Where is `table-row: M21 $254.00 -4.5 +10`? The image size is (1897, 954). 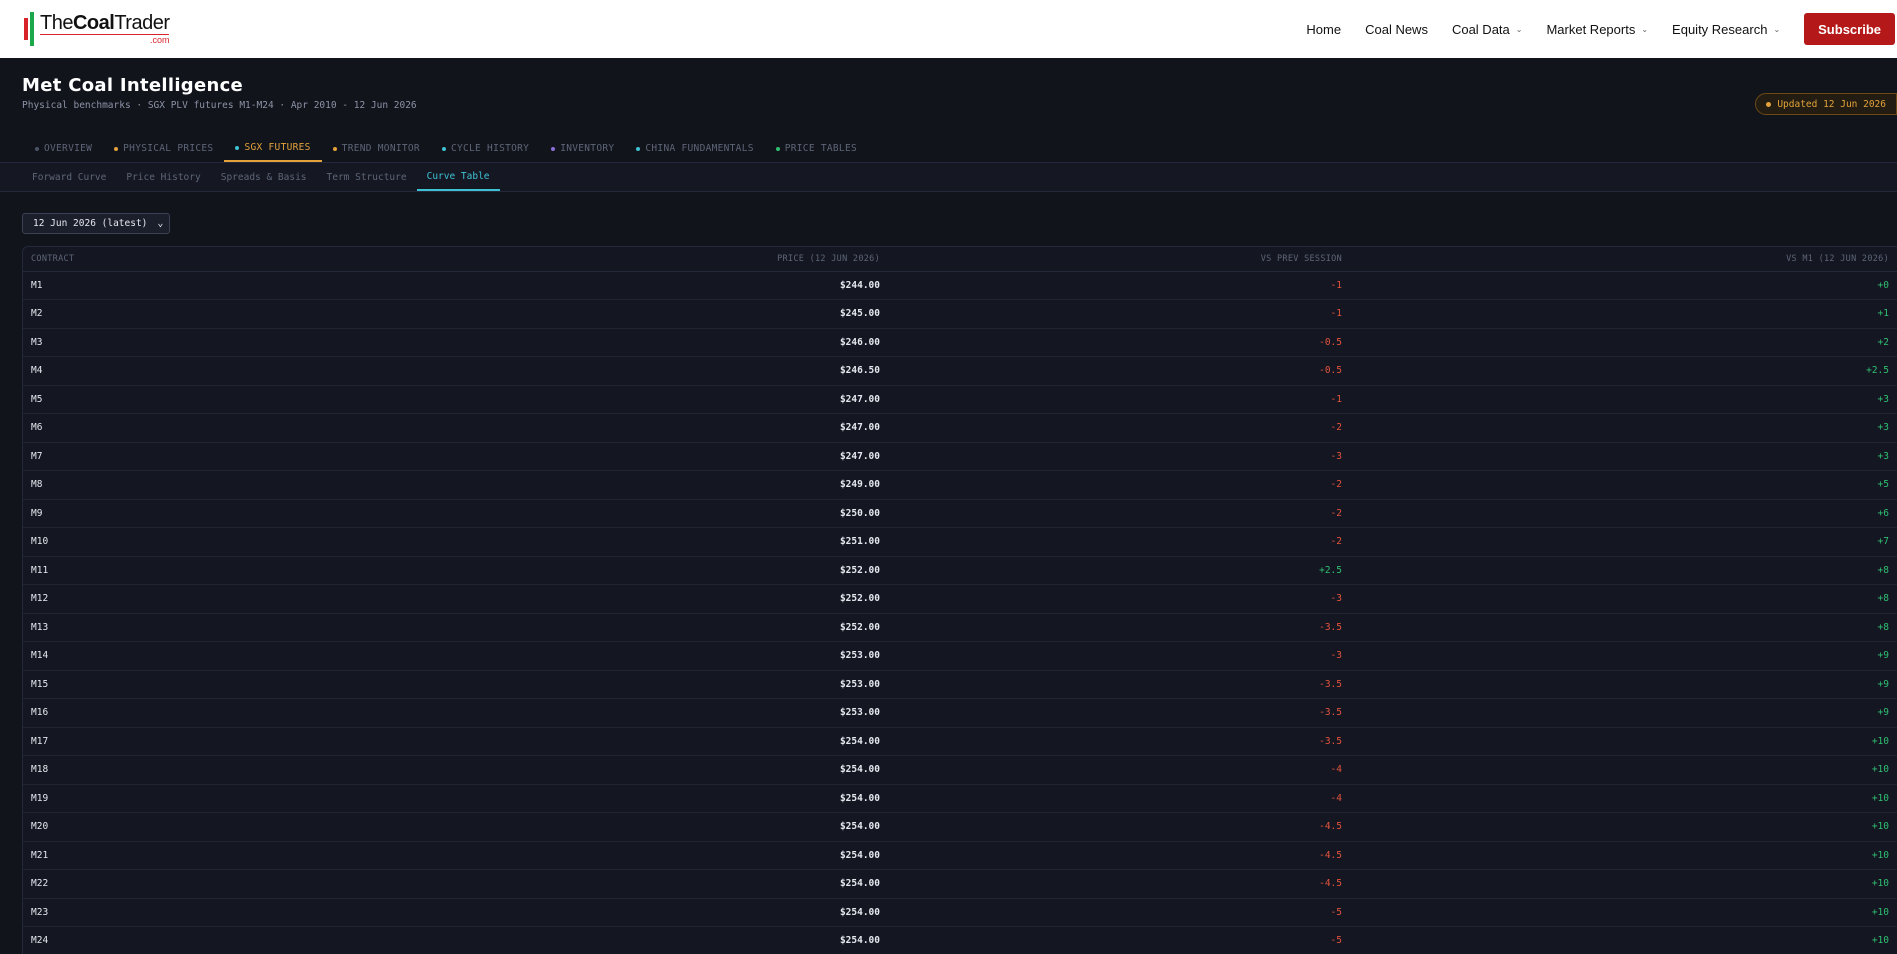
table-row: M21 $254.00 -4.5 +10 is located at coordinates (960, 855).